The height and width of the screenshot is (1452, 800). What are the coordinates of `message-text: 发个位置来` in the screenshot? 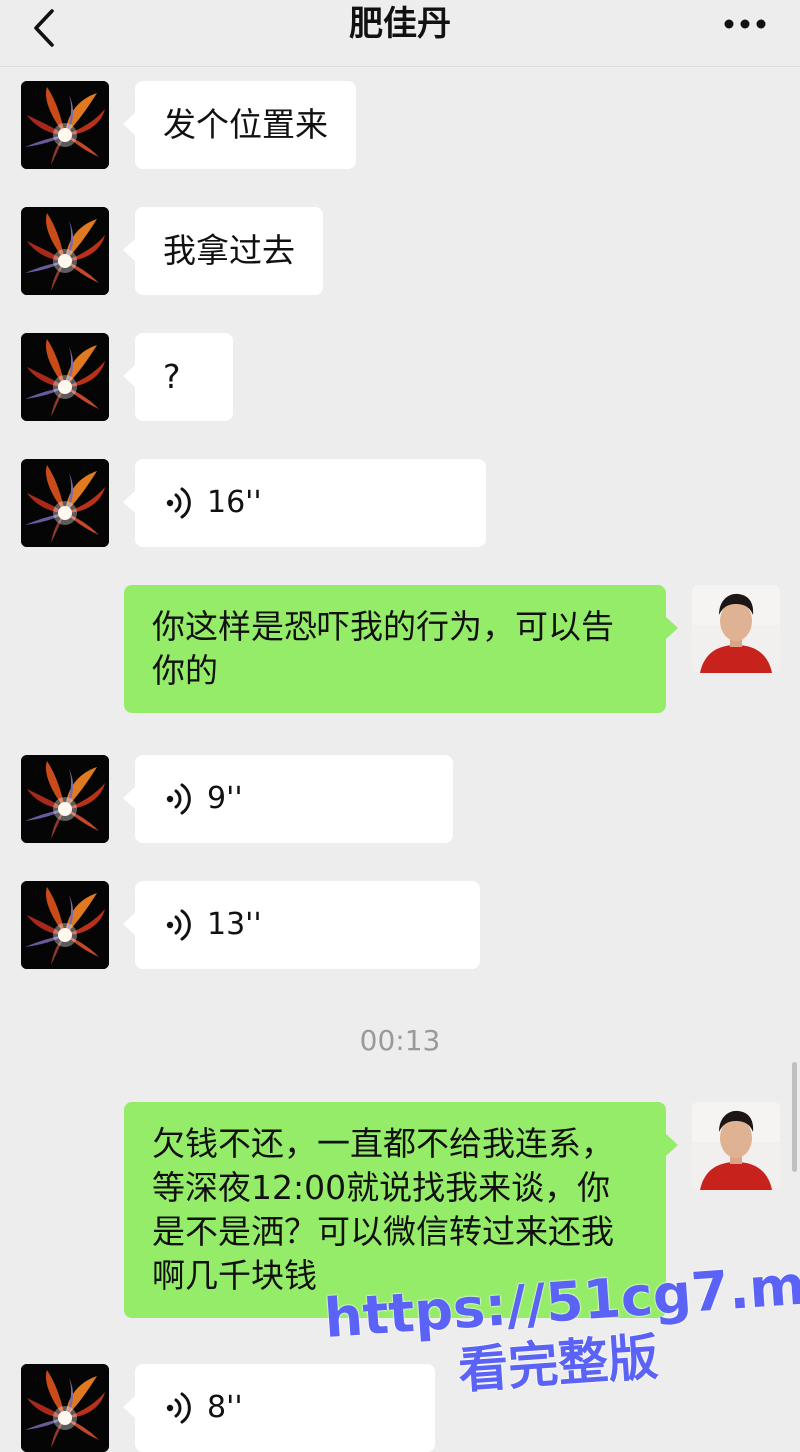 It's located at (245, 124).